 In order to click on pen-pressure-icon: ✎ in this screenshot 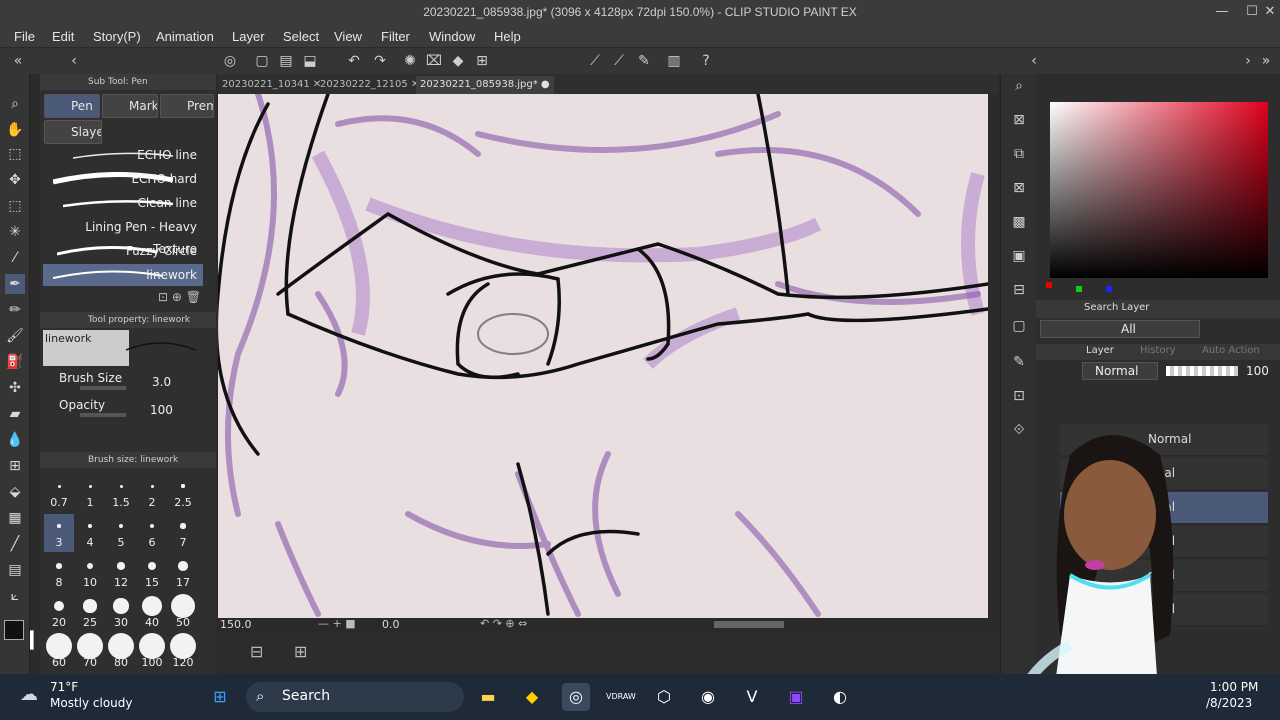, I will do `click(644, 61)`.